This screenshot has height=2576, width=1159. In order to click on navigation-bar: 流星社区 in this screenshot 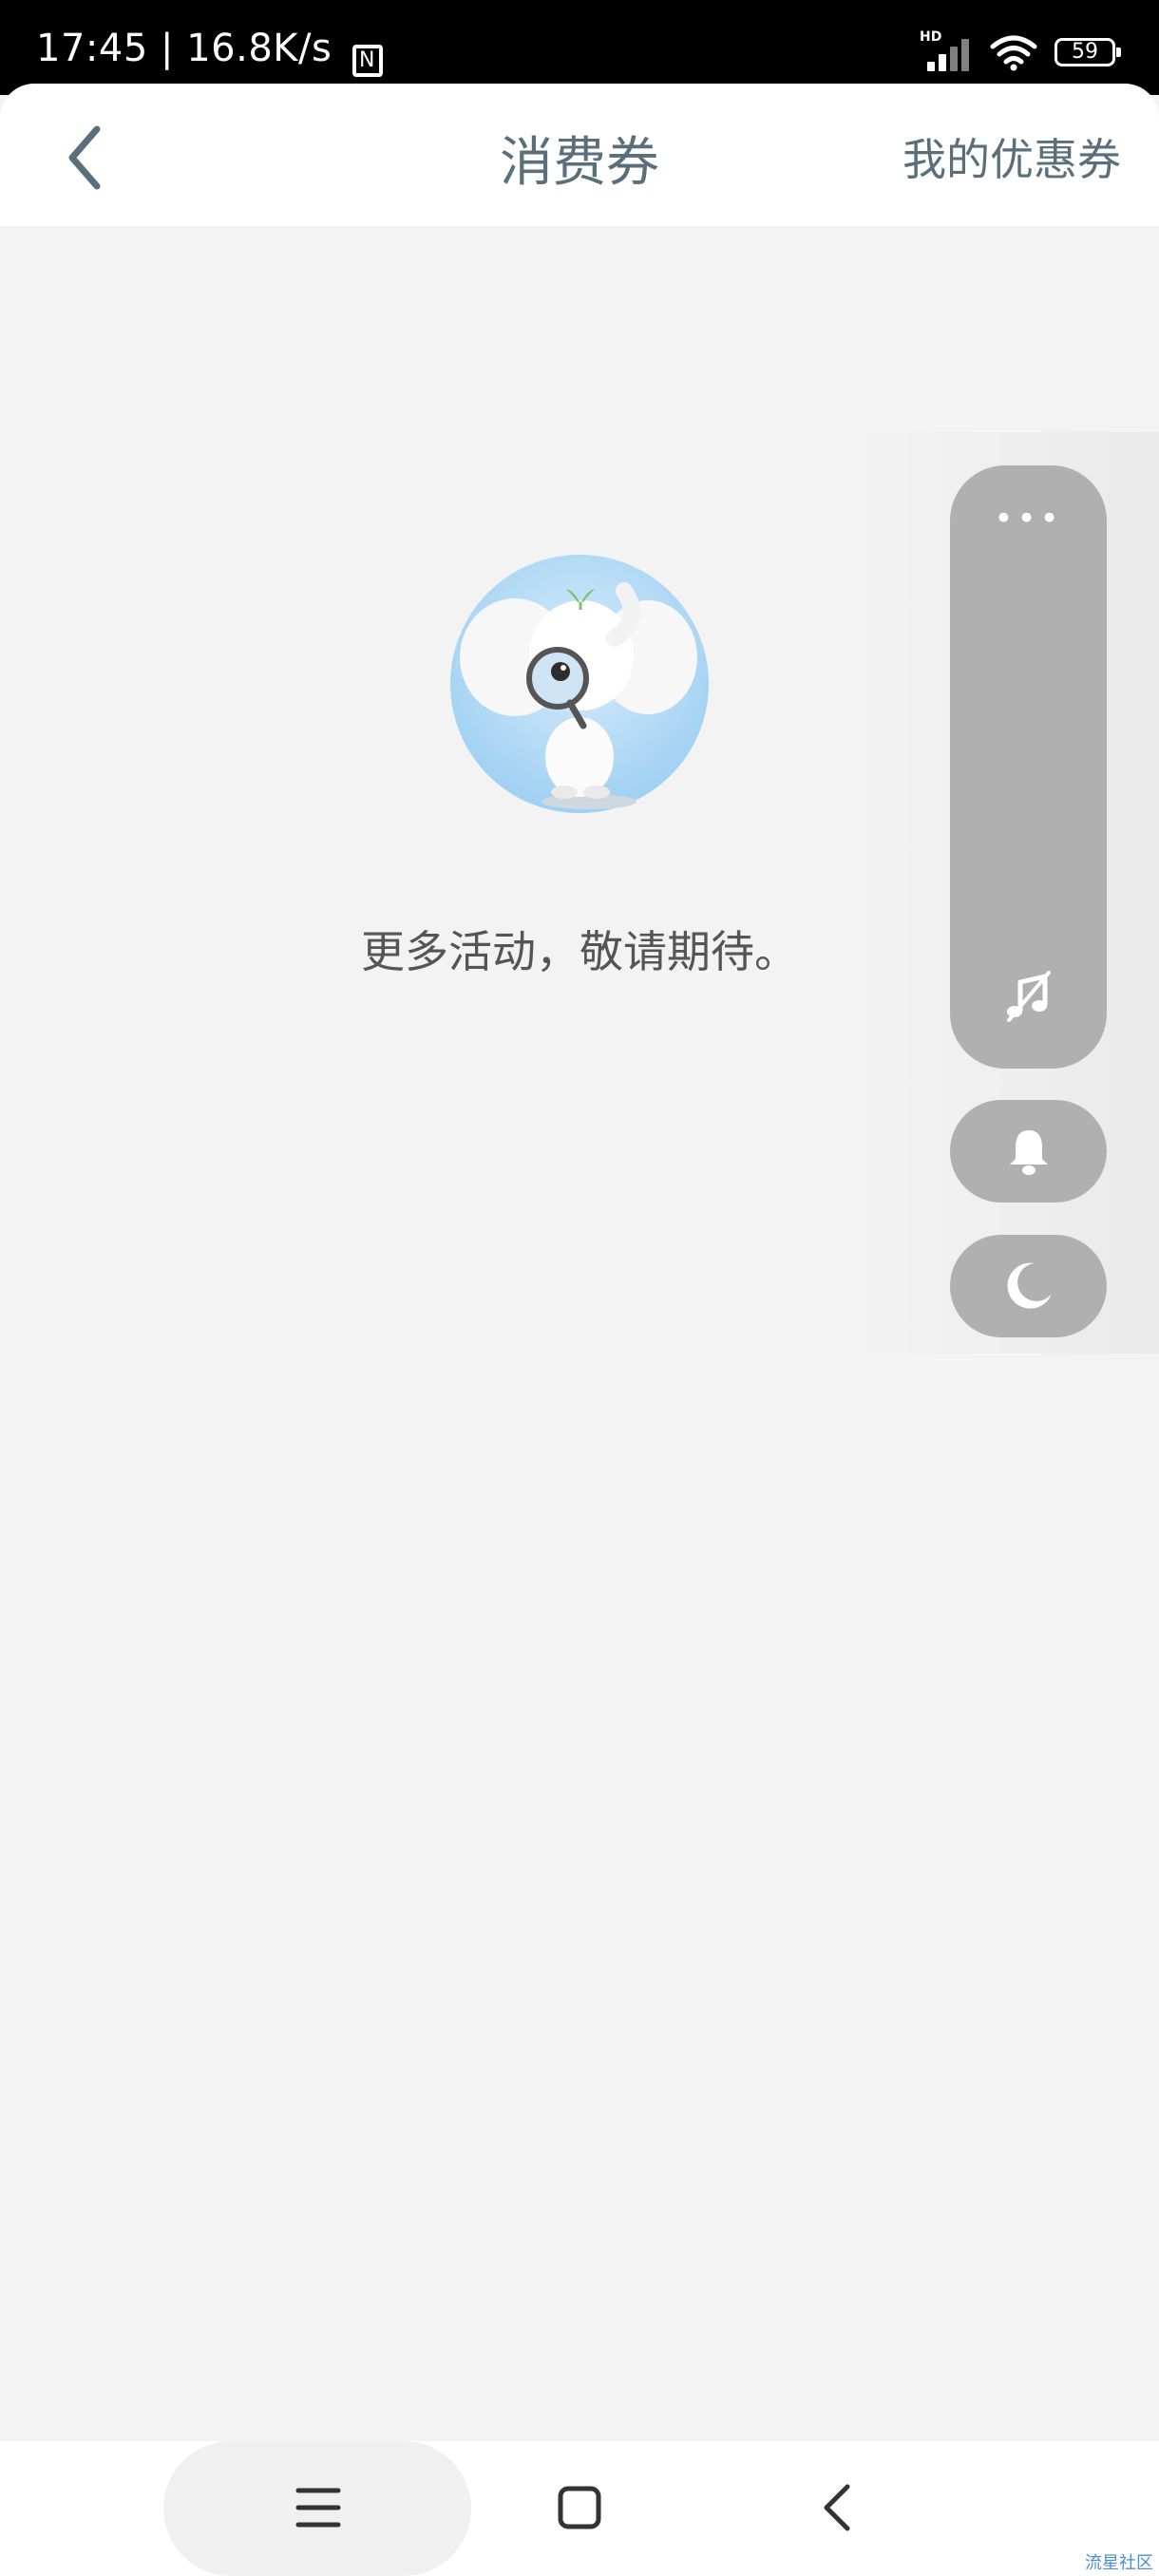, I will do `click(579, 2508)`.